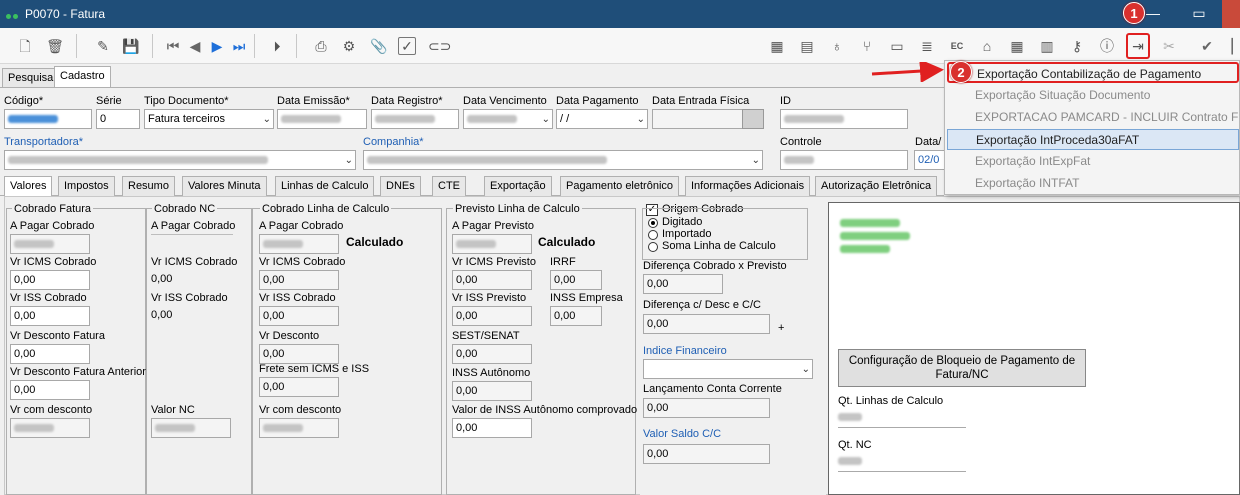 The width and height of the screenshot is (1240, 495). I want to click on importado-label: Importado, so click(687, 234).